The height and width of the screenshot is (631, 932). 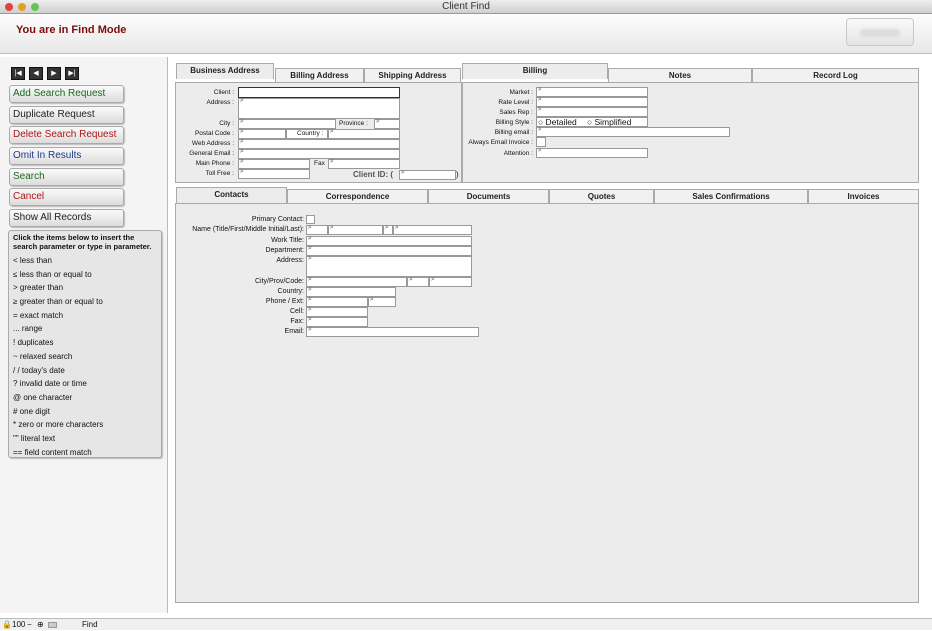 I want to click on show-all-records-button: Show All Records, so click(x=66, y=218).